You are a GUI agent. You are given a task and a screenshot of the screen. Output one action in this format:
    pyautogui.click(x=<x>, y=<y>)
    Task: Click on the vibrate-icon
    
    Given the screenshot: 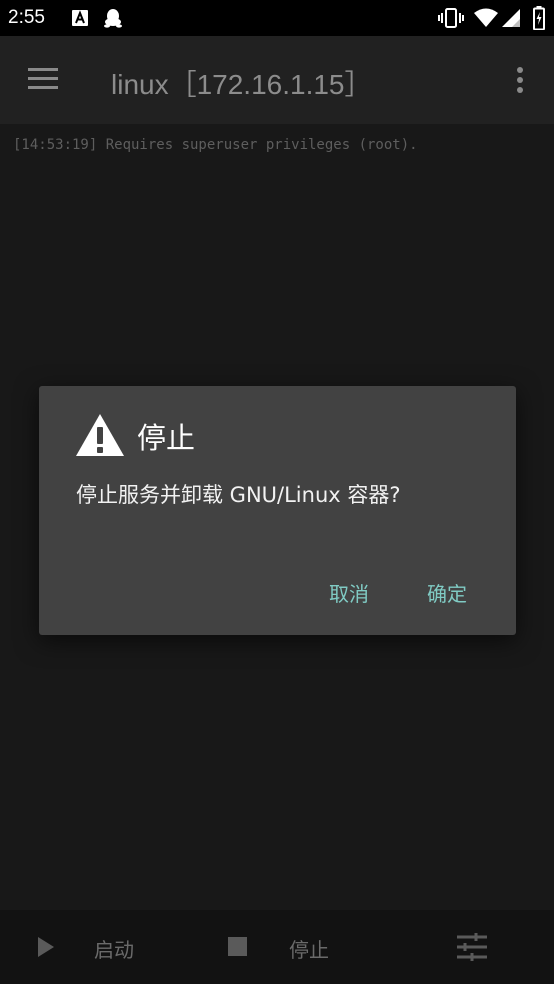 What is the action you would take?
    pyautogui.click(x=451, y=18)
    